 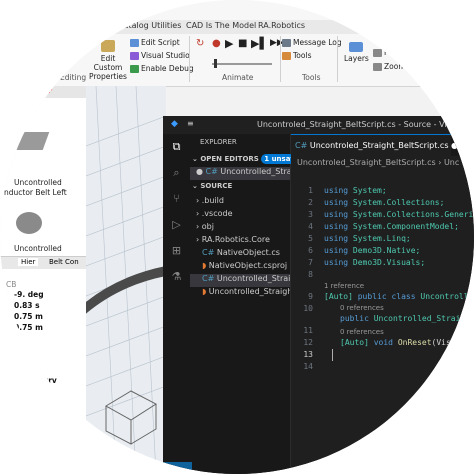 I want to click on script-icon, so click(x=134, y=43).